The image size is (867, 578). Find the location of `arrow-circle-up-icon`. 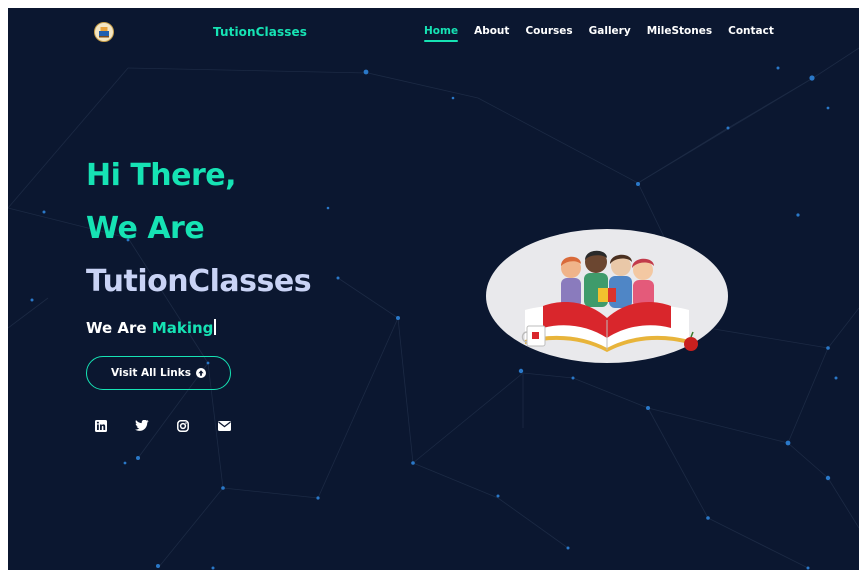

arrow-circle-up-icon is located at coordinates (201, 373).